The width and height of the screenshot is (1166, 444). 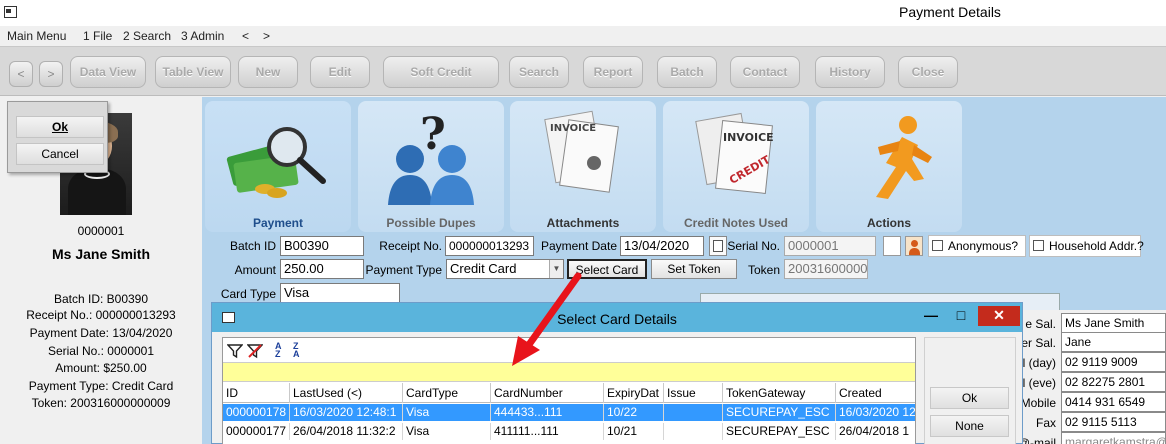 What do you see at coordinates (547, 319) in the screenshot?
I see `annotation-arrow-icon` at bounding box center [547, 319].